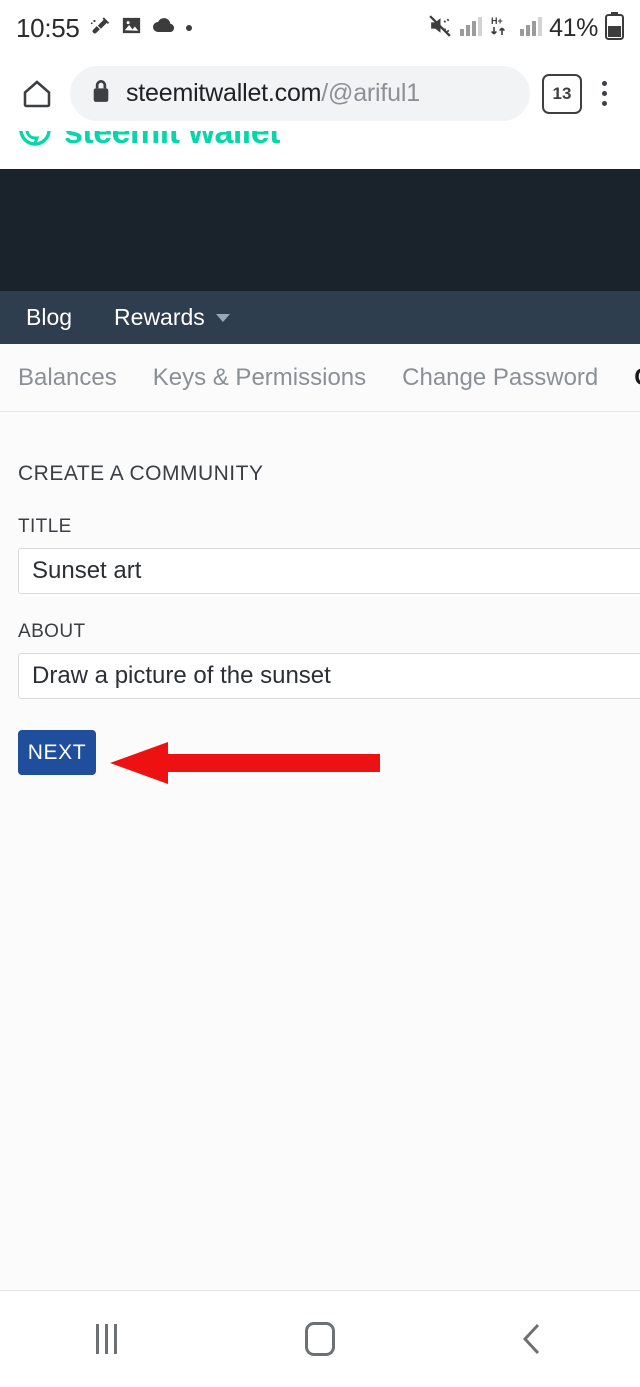 This screenshot has width=640, height=1387. What do you see at coordinates (370, 93) in the screenshot?
I see `url-path: /@ariful1` at bounding box center [370, 93].